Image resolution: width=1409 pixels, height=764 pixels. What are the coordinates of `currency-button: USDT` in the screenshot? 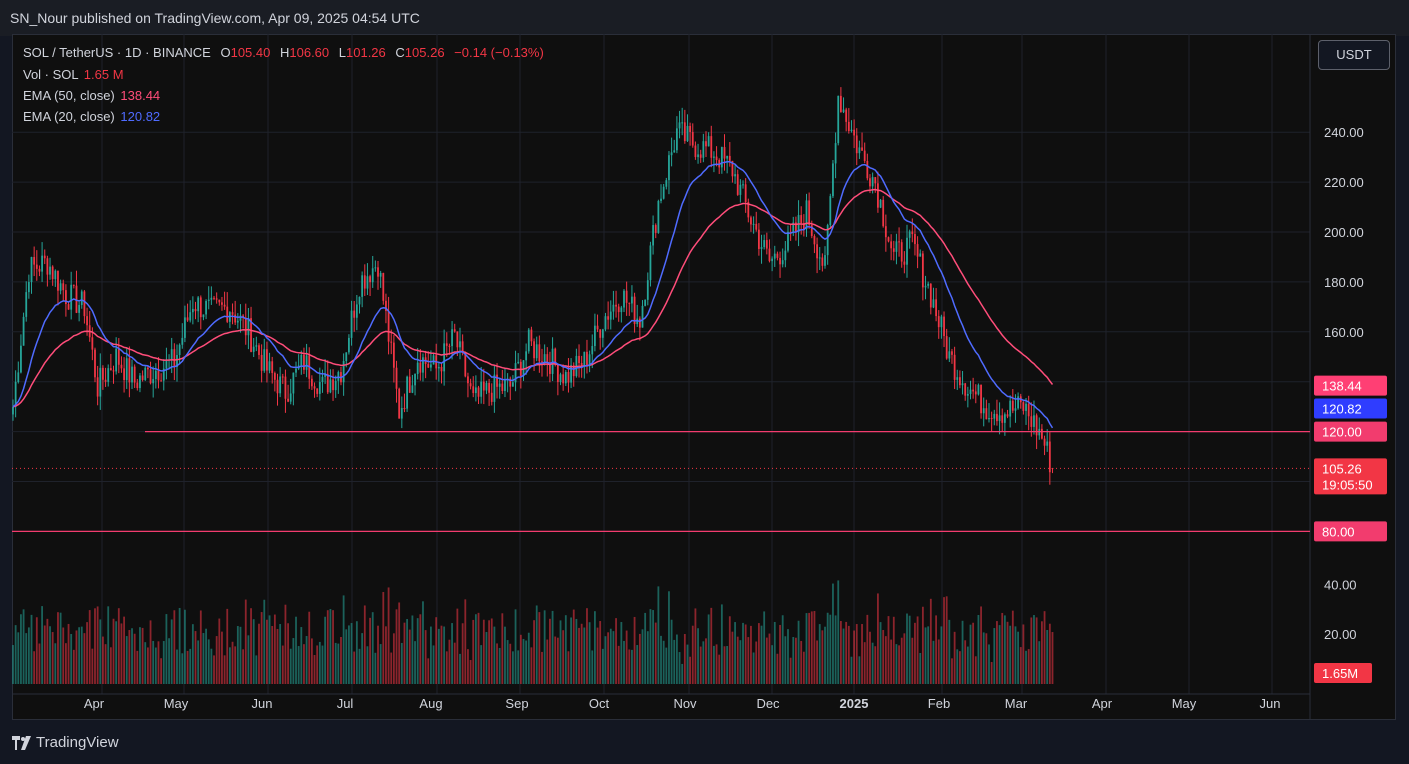 It's located at (1354, 55).